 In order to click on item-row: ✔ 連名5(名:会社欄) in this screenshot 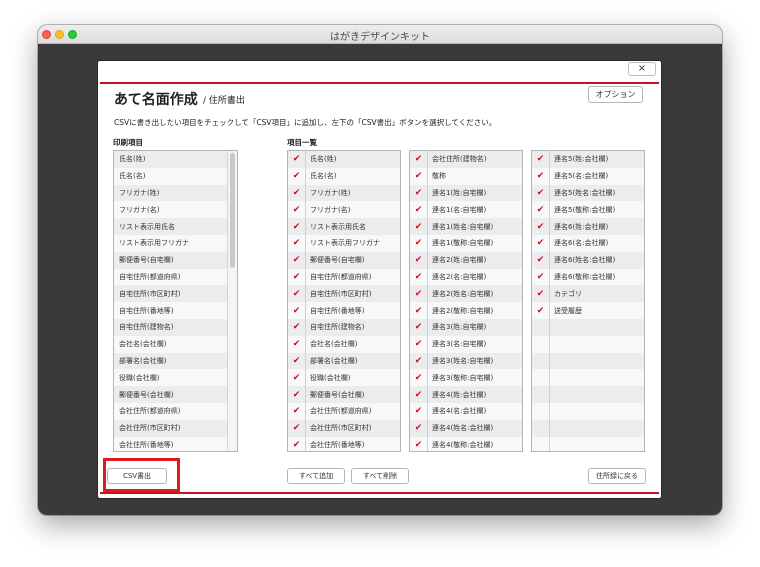, I will do `click(588, 176)`.